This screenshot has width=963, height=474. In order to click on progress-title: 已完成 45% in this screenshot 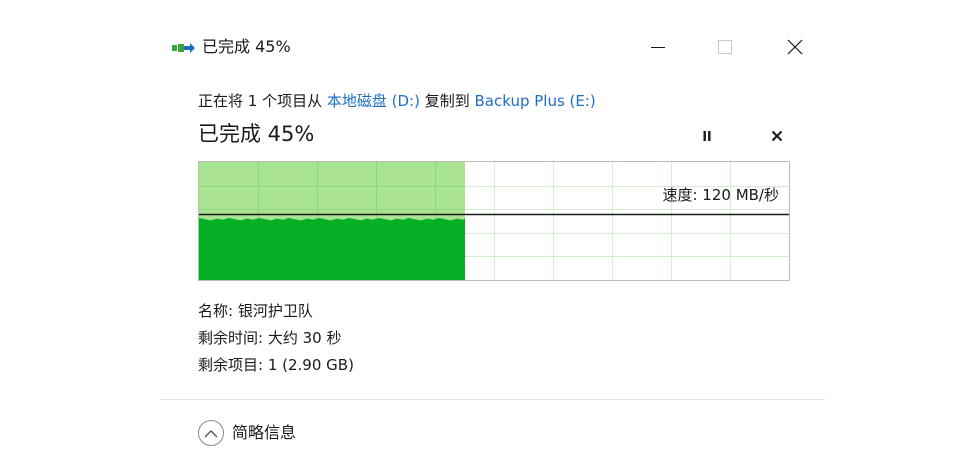, I will do `click(256, 134)`.